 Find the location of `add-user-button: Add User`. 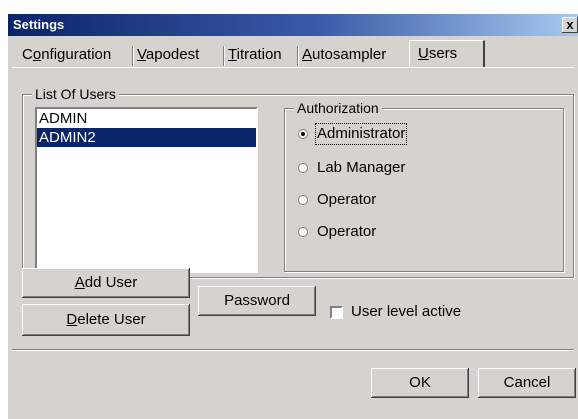

add-user-button: Add User is located at coordinates (106, 283).